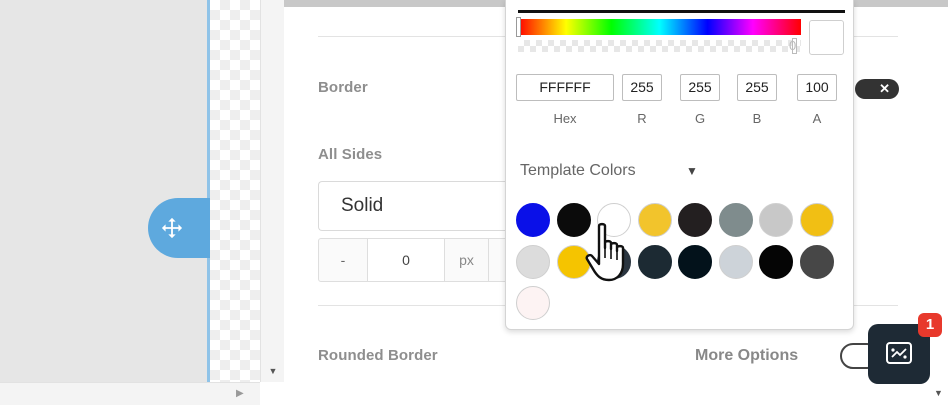 The width and height of the screenshot is (948, 405). Describe the element at coordinates (350, 154) in the screenshot. I see `all-sides-label: All Sides` at that location.